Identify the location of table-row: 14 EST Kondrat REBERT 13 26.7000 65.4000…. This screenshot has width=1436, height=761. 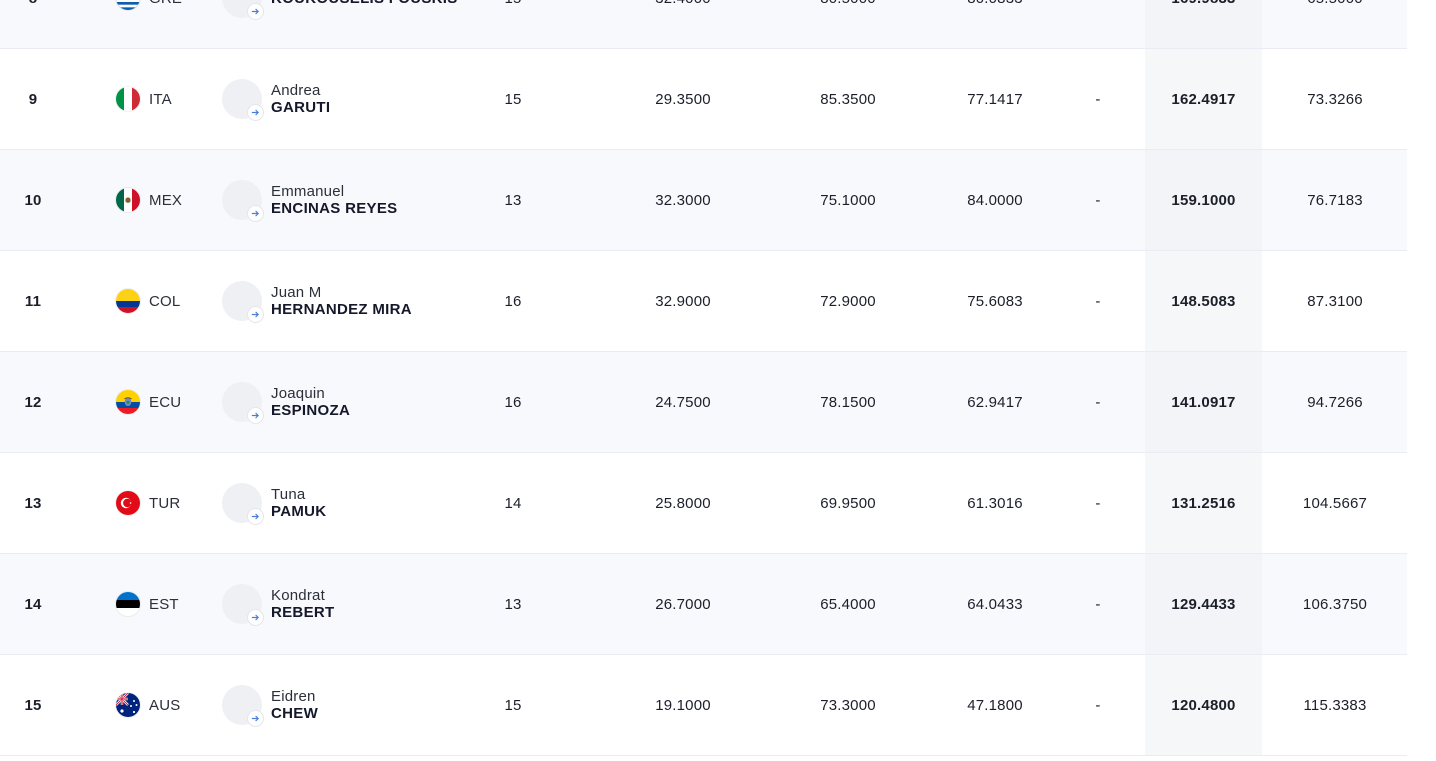
(703, 604).